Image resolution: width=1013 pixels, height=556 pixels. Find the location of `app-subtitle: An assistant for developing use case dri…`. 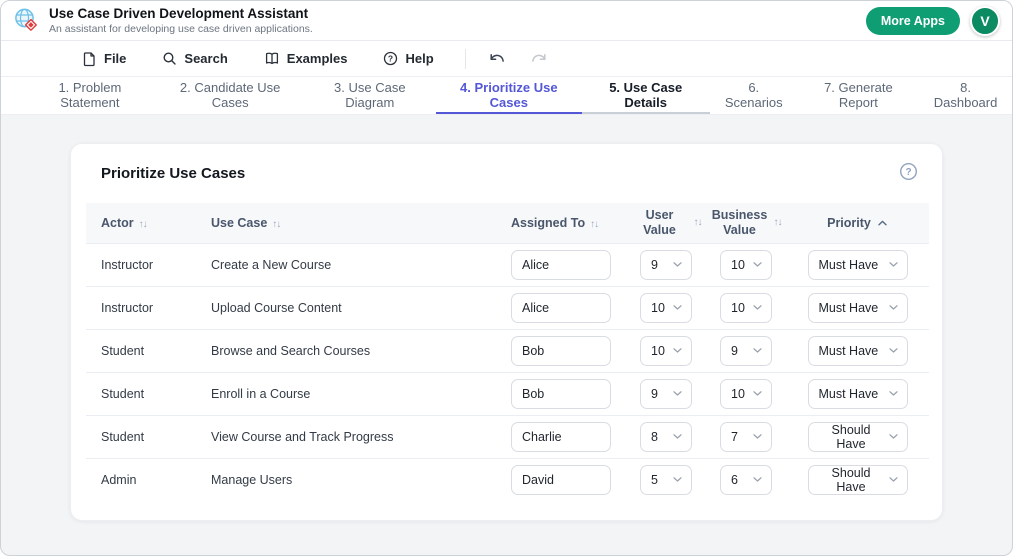

app-subtitle: An assistant for developing use case dri… is located at coordinates (181, 28).